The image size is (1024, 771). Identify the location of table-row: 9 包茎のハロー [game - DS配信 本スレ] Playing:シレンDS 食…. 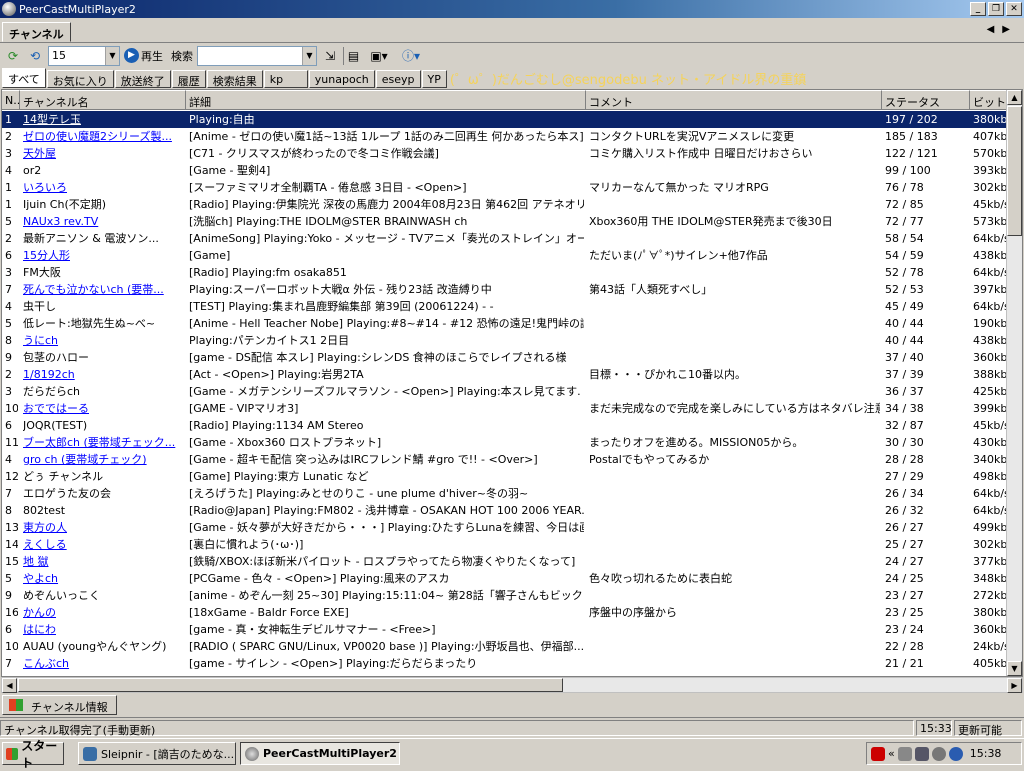
(506, 357).